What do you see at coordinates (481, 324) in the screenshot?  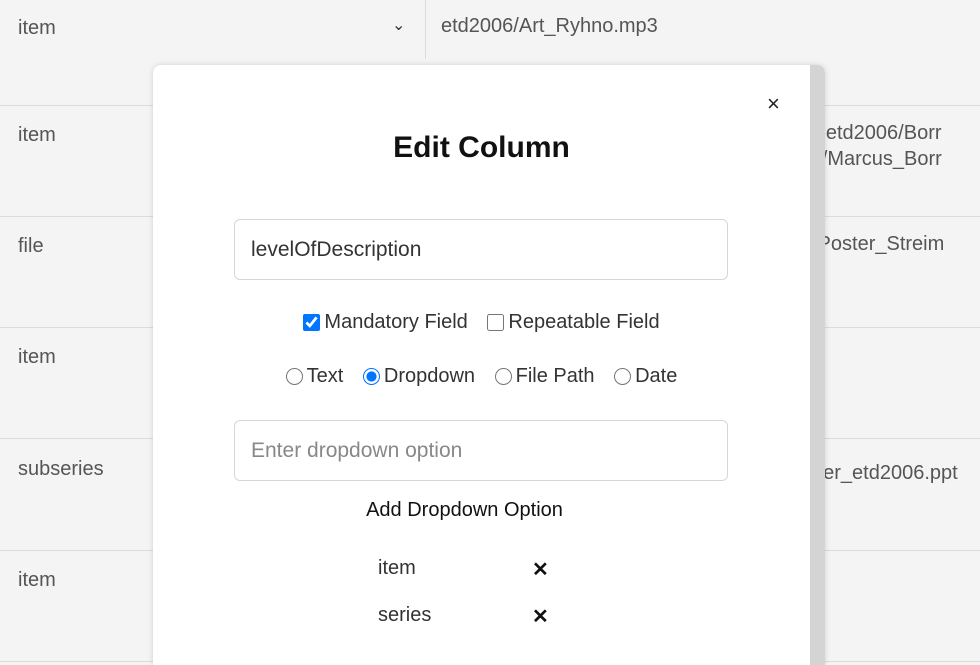 I see `field-flags: Mandatory Field Repeatable Field` at bounding box center [481, 324].